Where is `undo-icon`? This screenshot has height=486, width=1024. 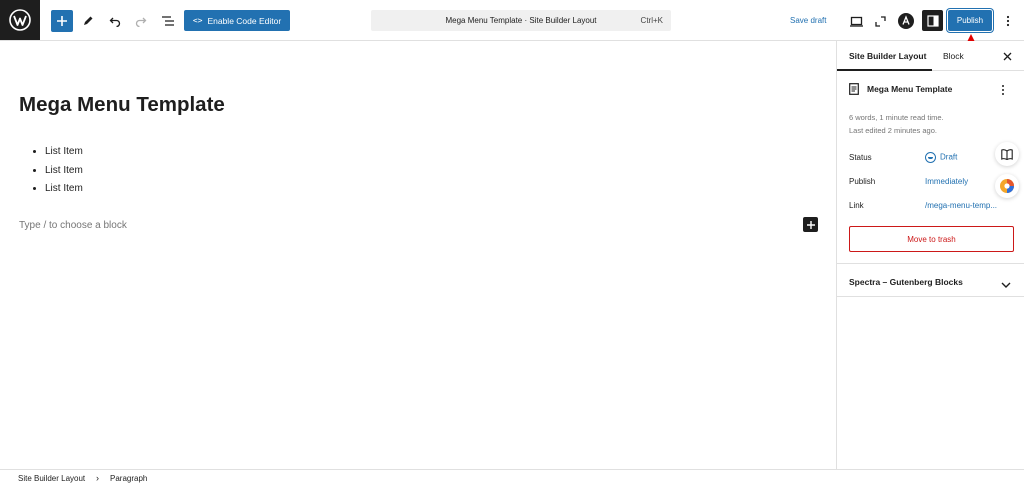
undo-icon is located at coordinates (115, 22).